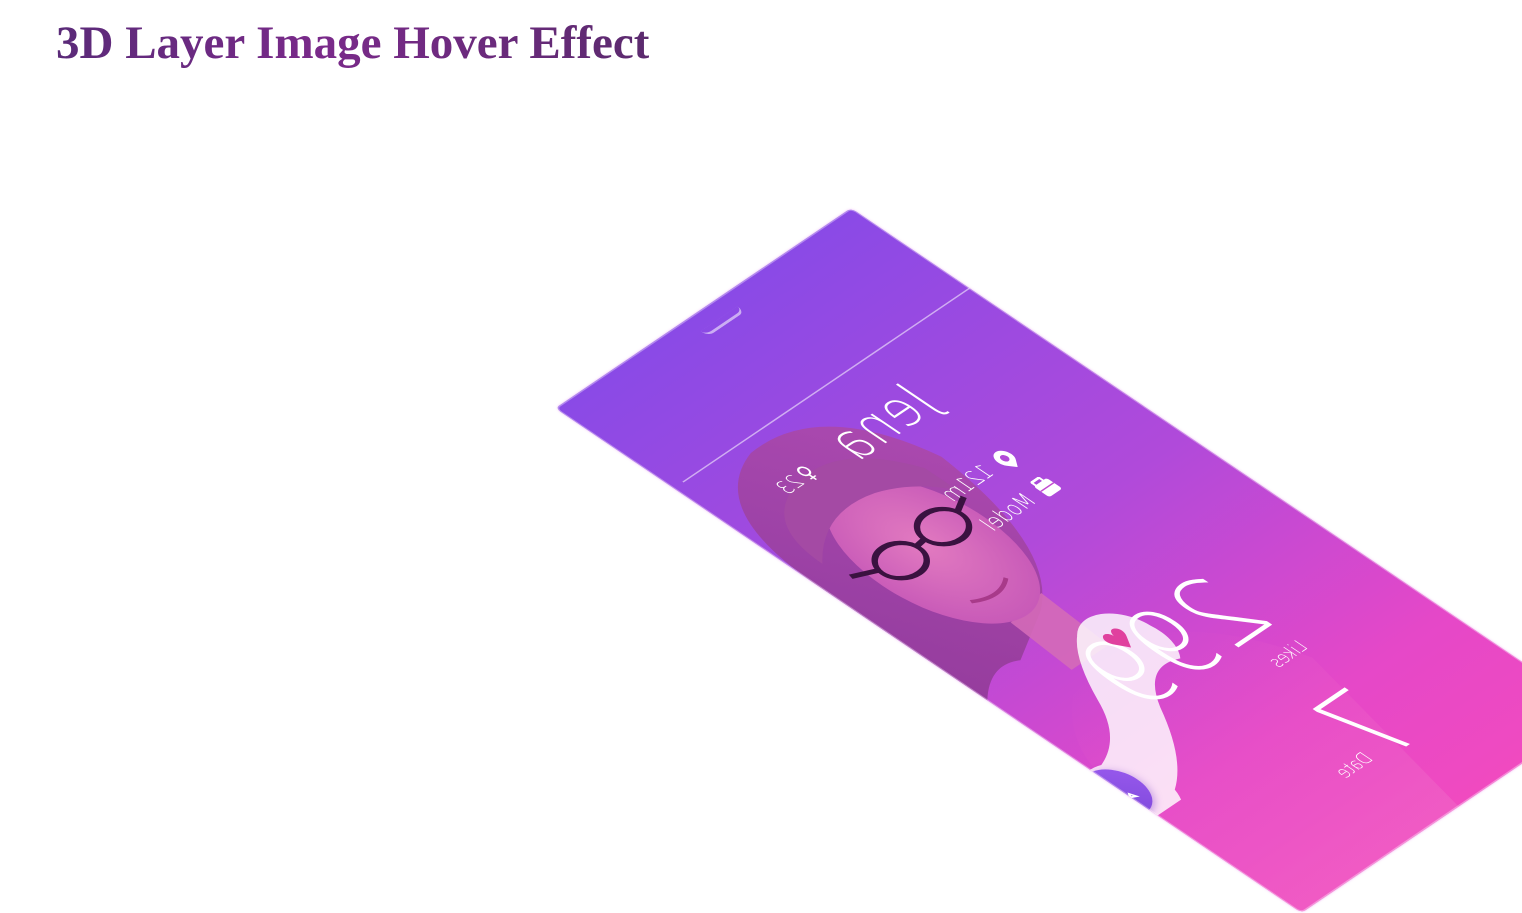 The width and height of the screenshot is (1522, 913). I want to click on chat-bubble-icon, so click(1121, 794).